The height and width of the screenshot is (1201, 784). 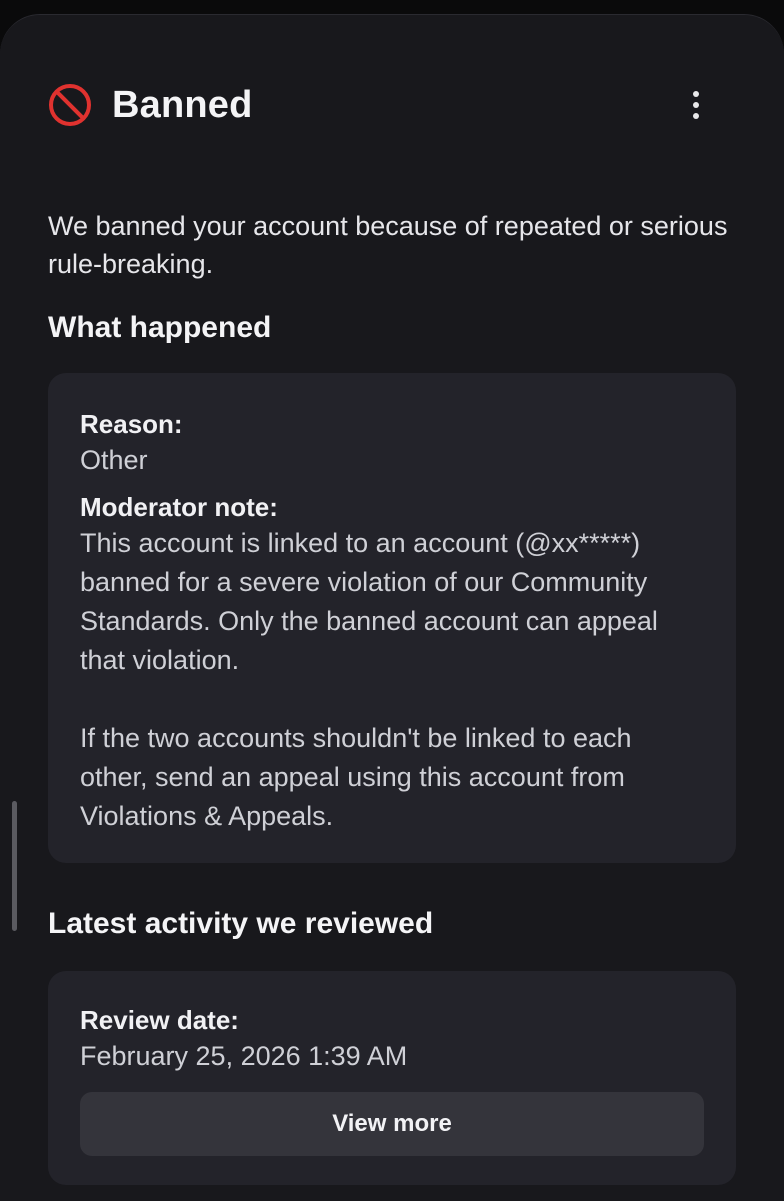 What do you see at coordinates (392, 105) in the screenshot?
I see `sheet-header: Banned` at bounding box center [392, 105].